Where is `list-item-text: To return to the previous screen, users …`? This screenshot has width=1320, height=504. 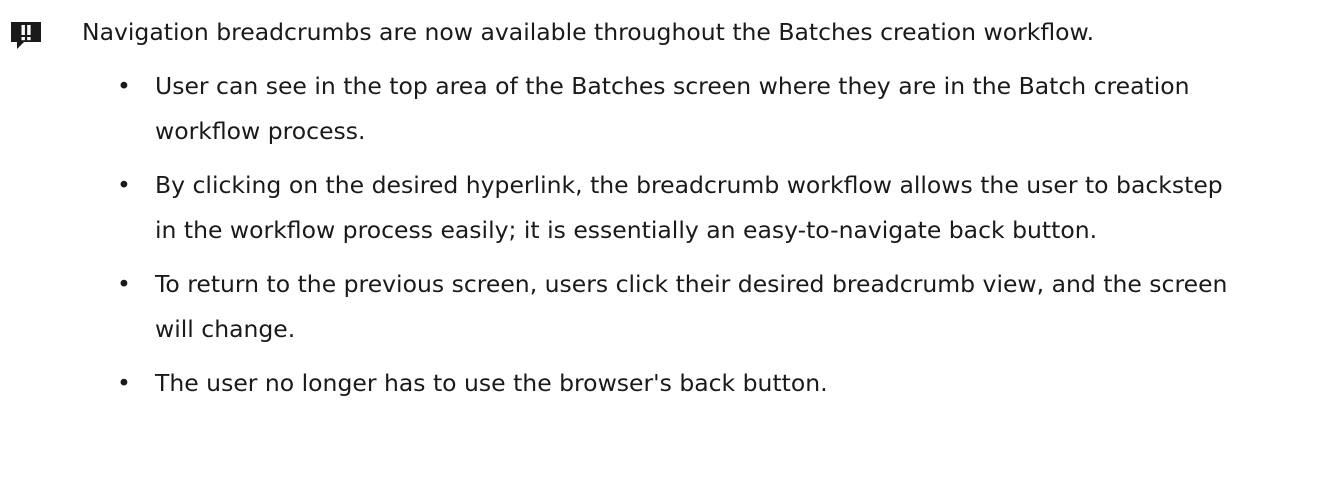 list-item-text: To return to the previous screen, users … is located at coordinates (691, 306).